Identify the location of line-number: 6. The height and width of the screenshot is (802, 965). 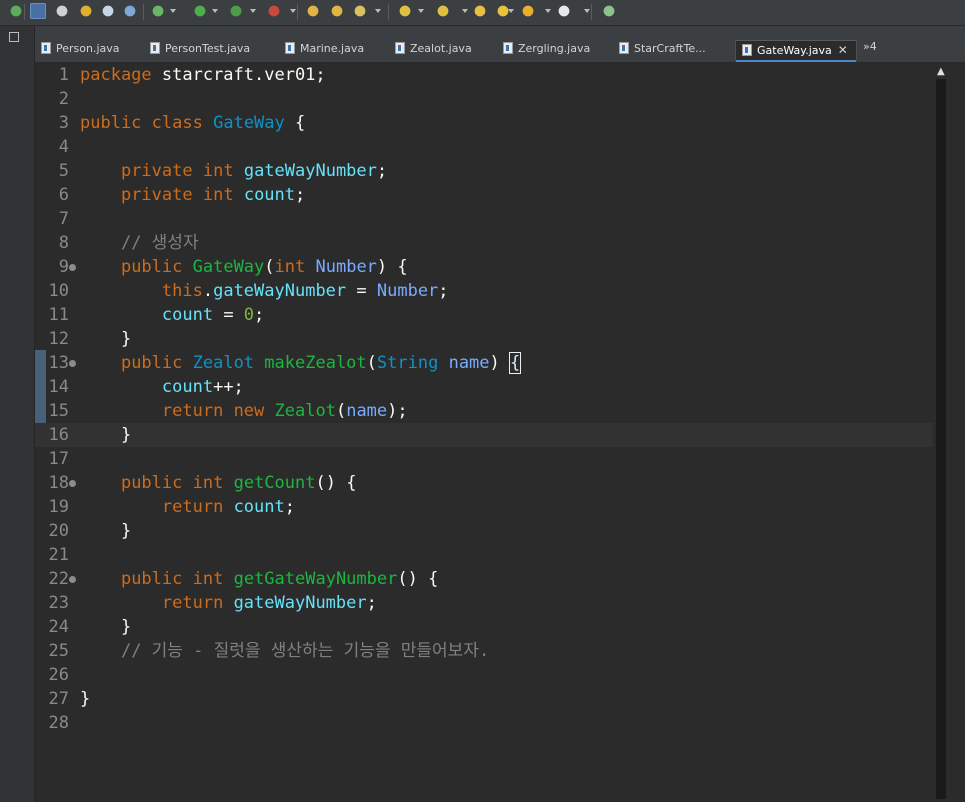
(63, 195).